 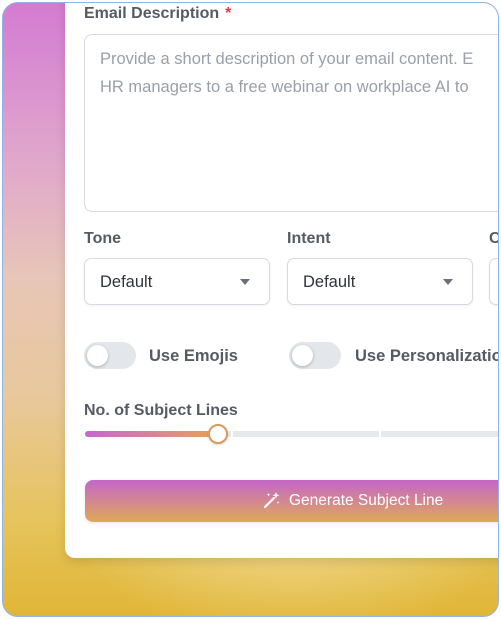 I want to click on email-description-label: Email Description *, so click(x=157, y=14).